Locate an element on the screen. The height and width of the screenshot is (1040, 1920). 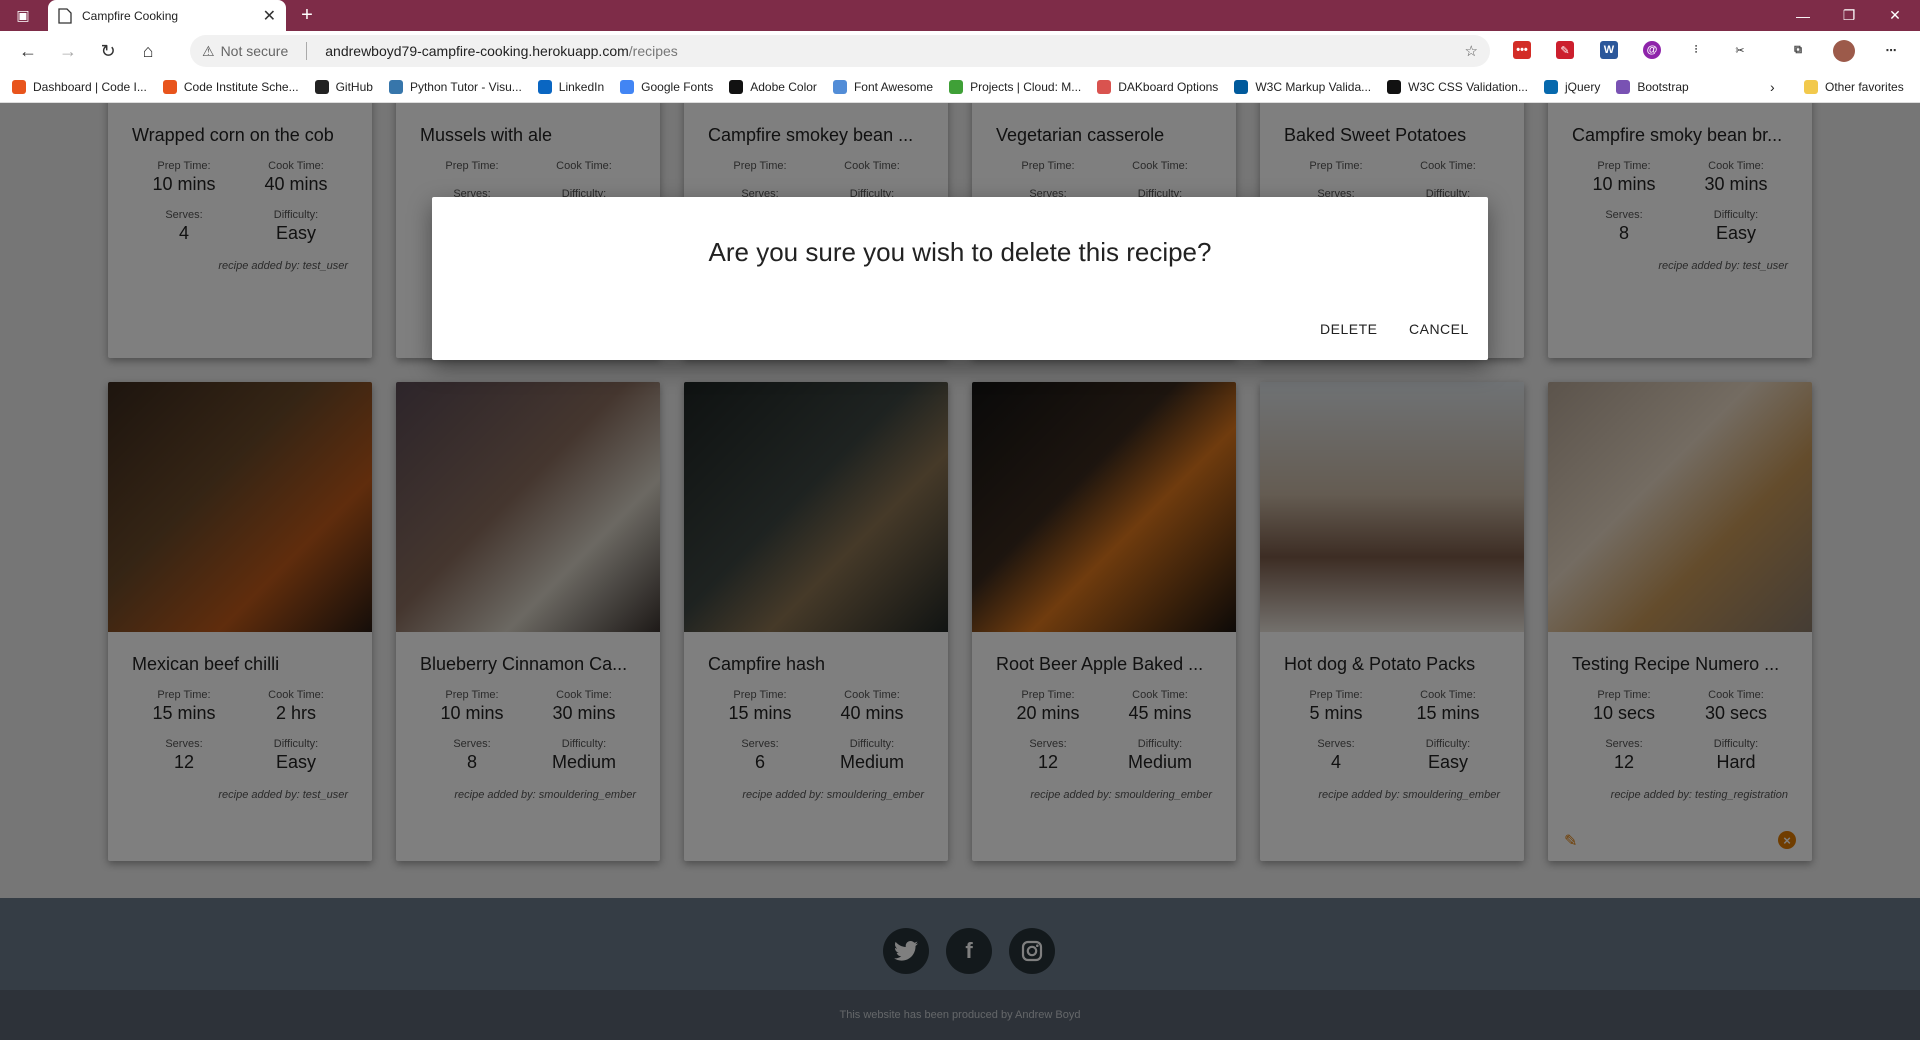
page-icon is located at coordinates (65, 15).